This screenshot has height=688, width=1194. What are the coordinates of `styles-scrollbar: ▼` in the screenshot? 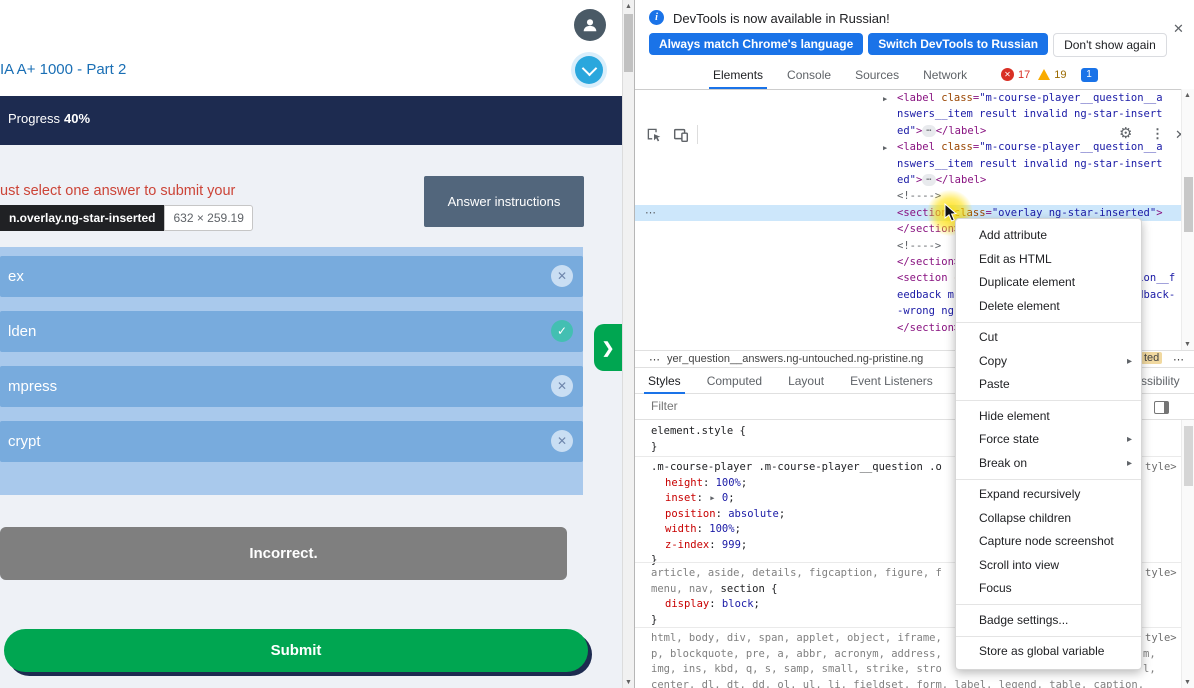 It's located at (1187, 554).